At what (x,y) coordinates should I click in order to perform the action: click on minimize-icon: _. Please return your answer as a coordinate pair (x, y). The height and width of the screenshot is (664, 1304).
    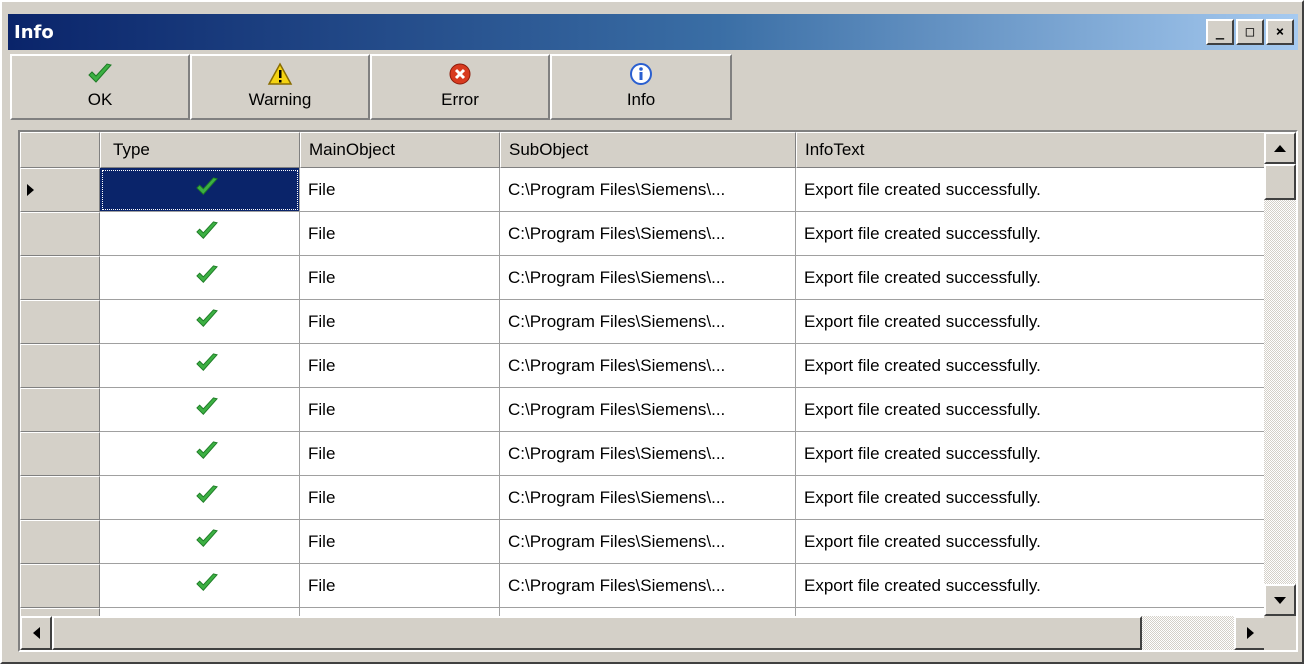
    Looking at the image, I should click on (1220, 32).